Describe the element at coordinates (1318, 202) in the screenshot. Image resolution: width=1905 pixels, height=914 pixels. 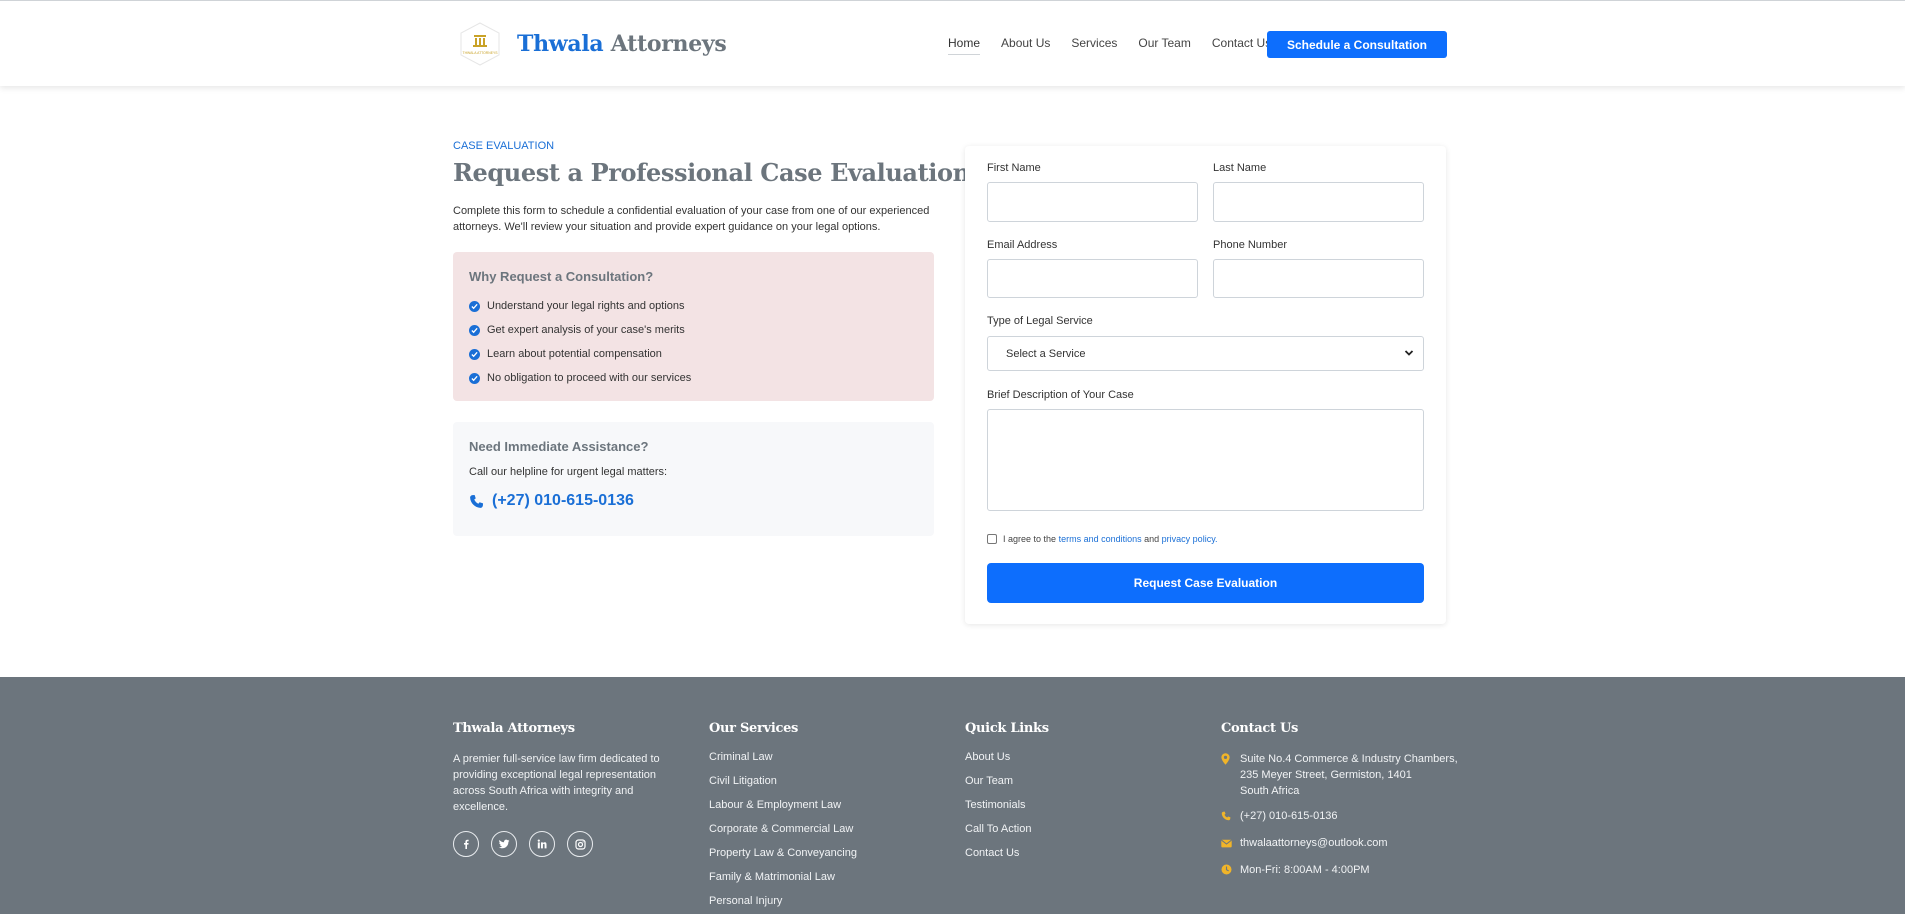
I see `last-name-input` at that location.